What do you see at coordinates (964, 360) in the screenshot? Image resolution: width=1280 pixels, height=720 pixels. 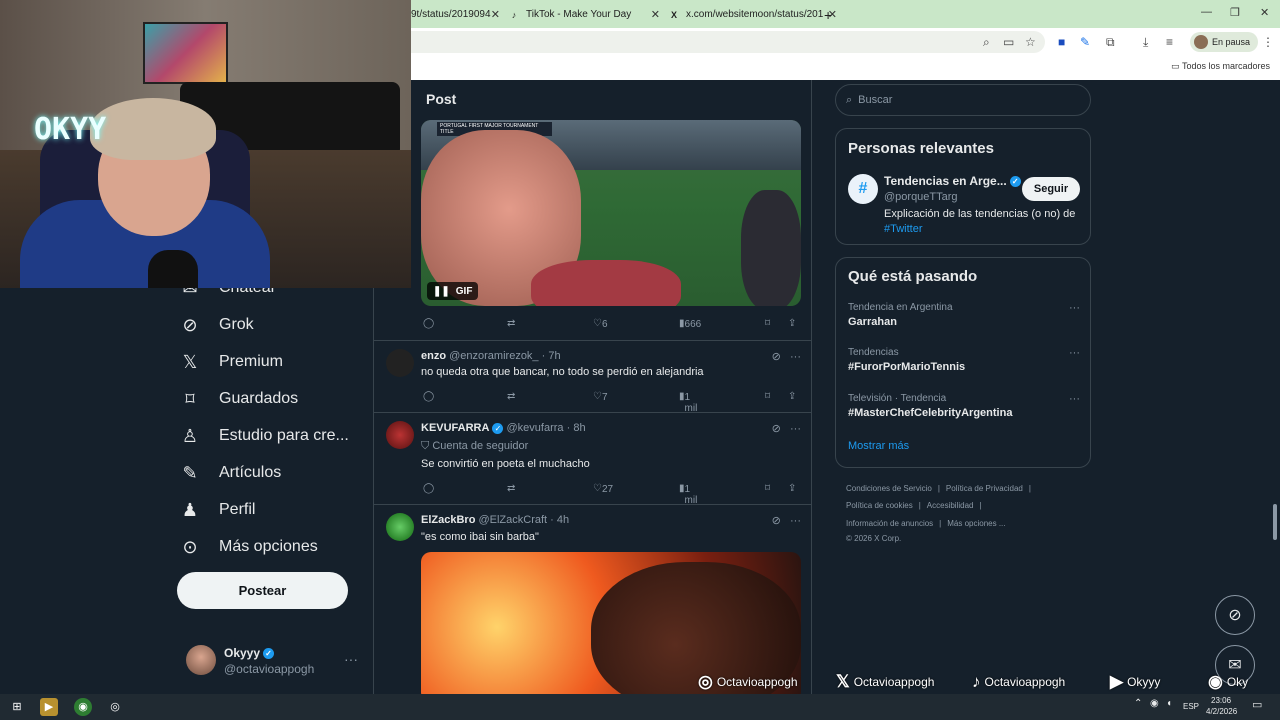 I see `trend-item: Tendencias #FurorPorMarioTennis ···` at bounding box center [964, 360].